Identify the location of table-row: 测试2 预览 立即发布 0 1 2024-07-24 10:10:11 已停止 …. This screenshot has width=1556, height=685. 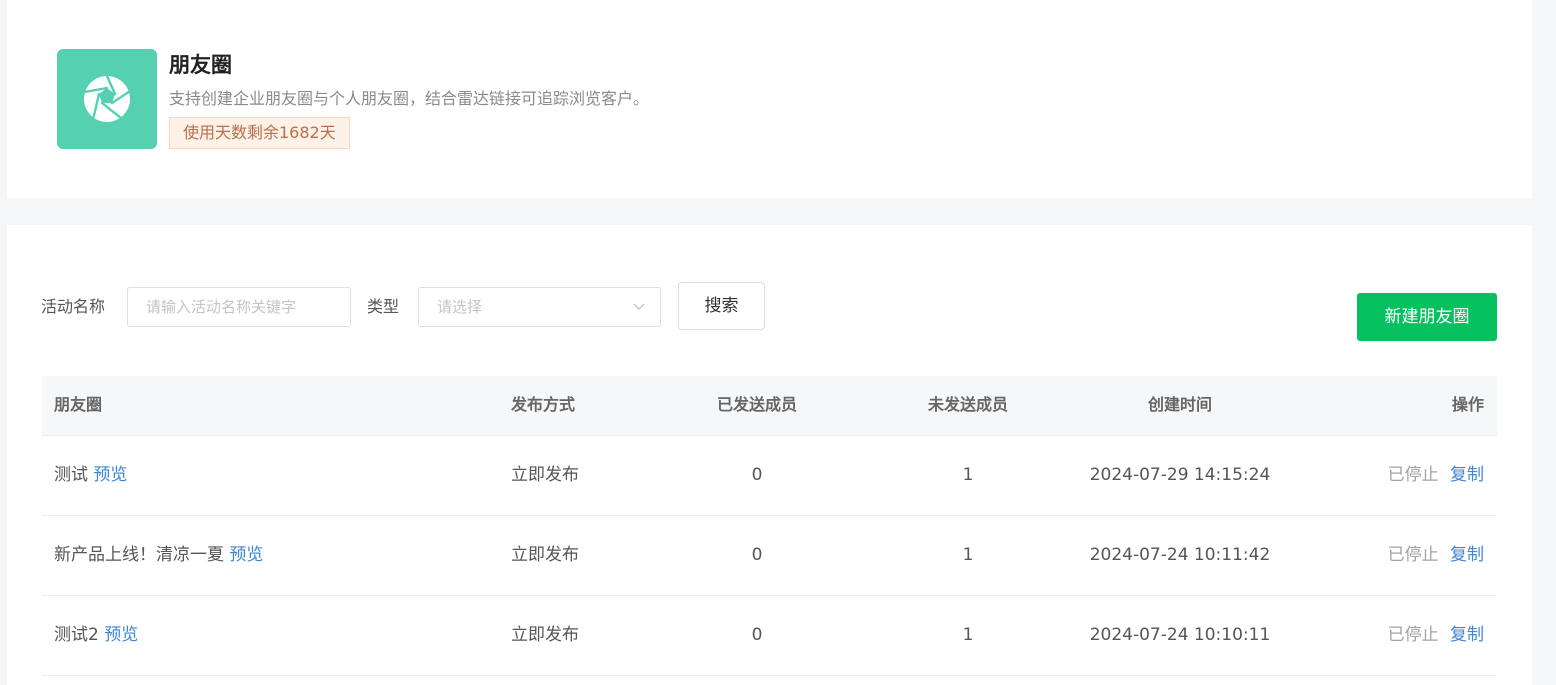
(769, 636).